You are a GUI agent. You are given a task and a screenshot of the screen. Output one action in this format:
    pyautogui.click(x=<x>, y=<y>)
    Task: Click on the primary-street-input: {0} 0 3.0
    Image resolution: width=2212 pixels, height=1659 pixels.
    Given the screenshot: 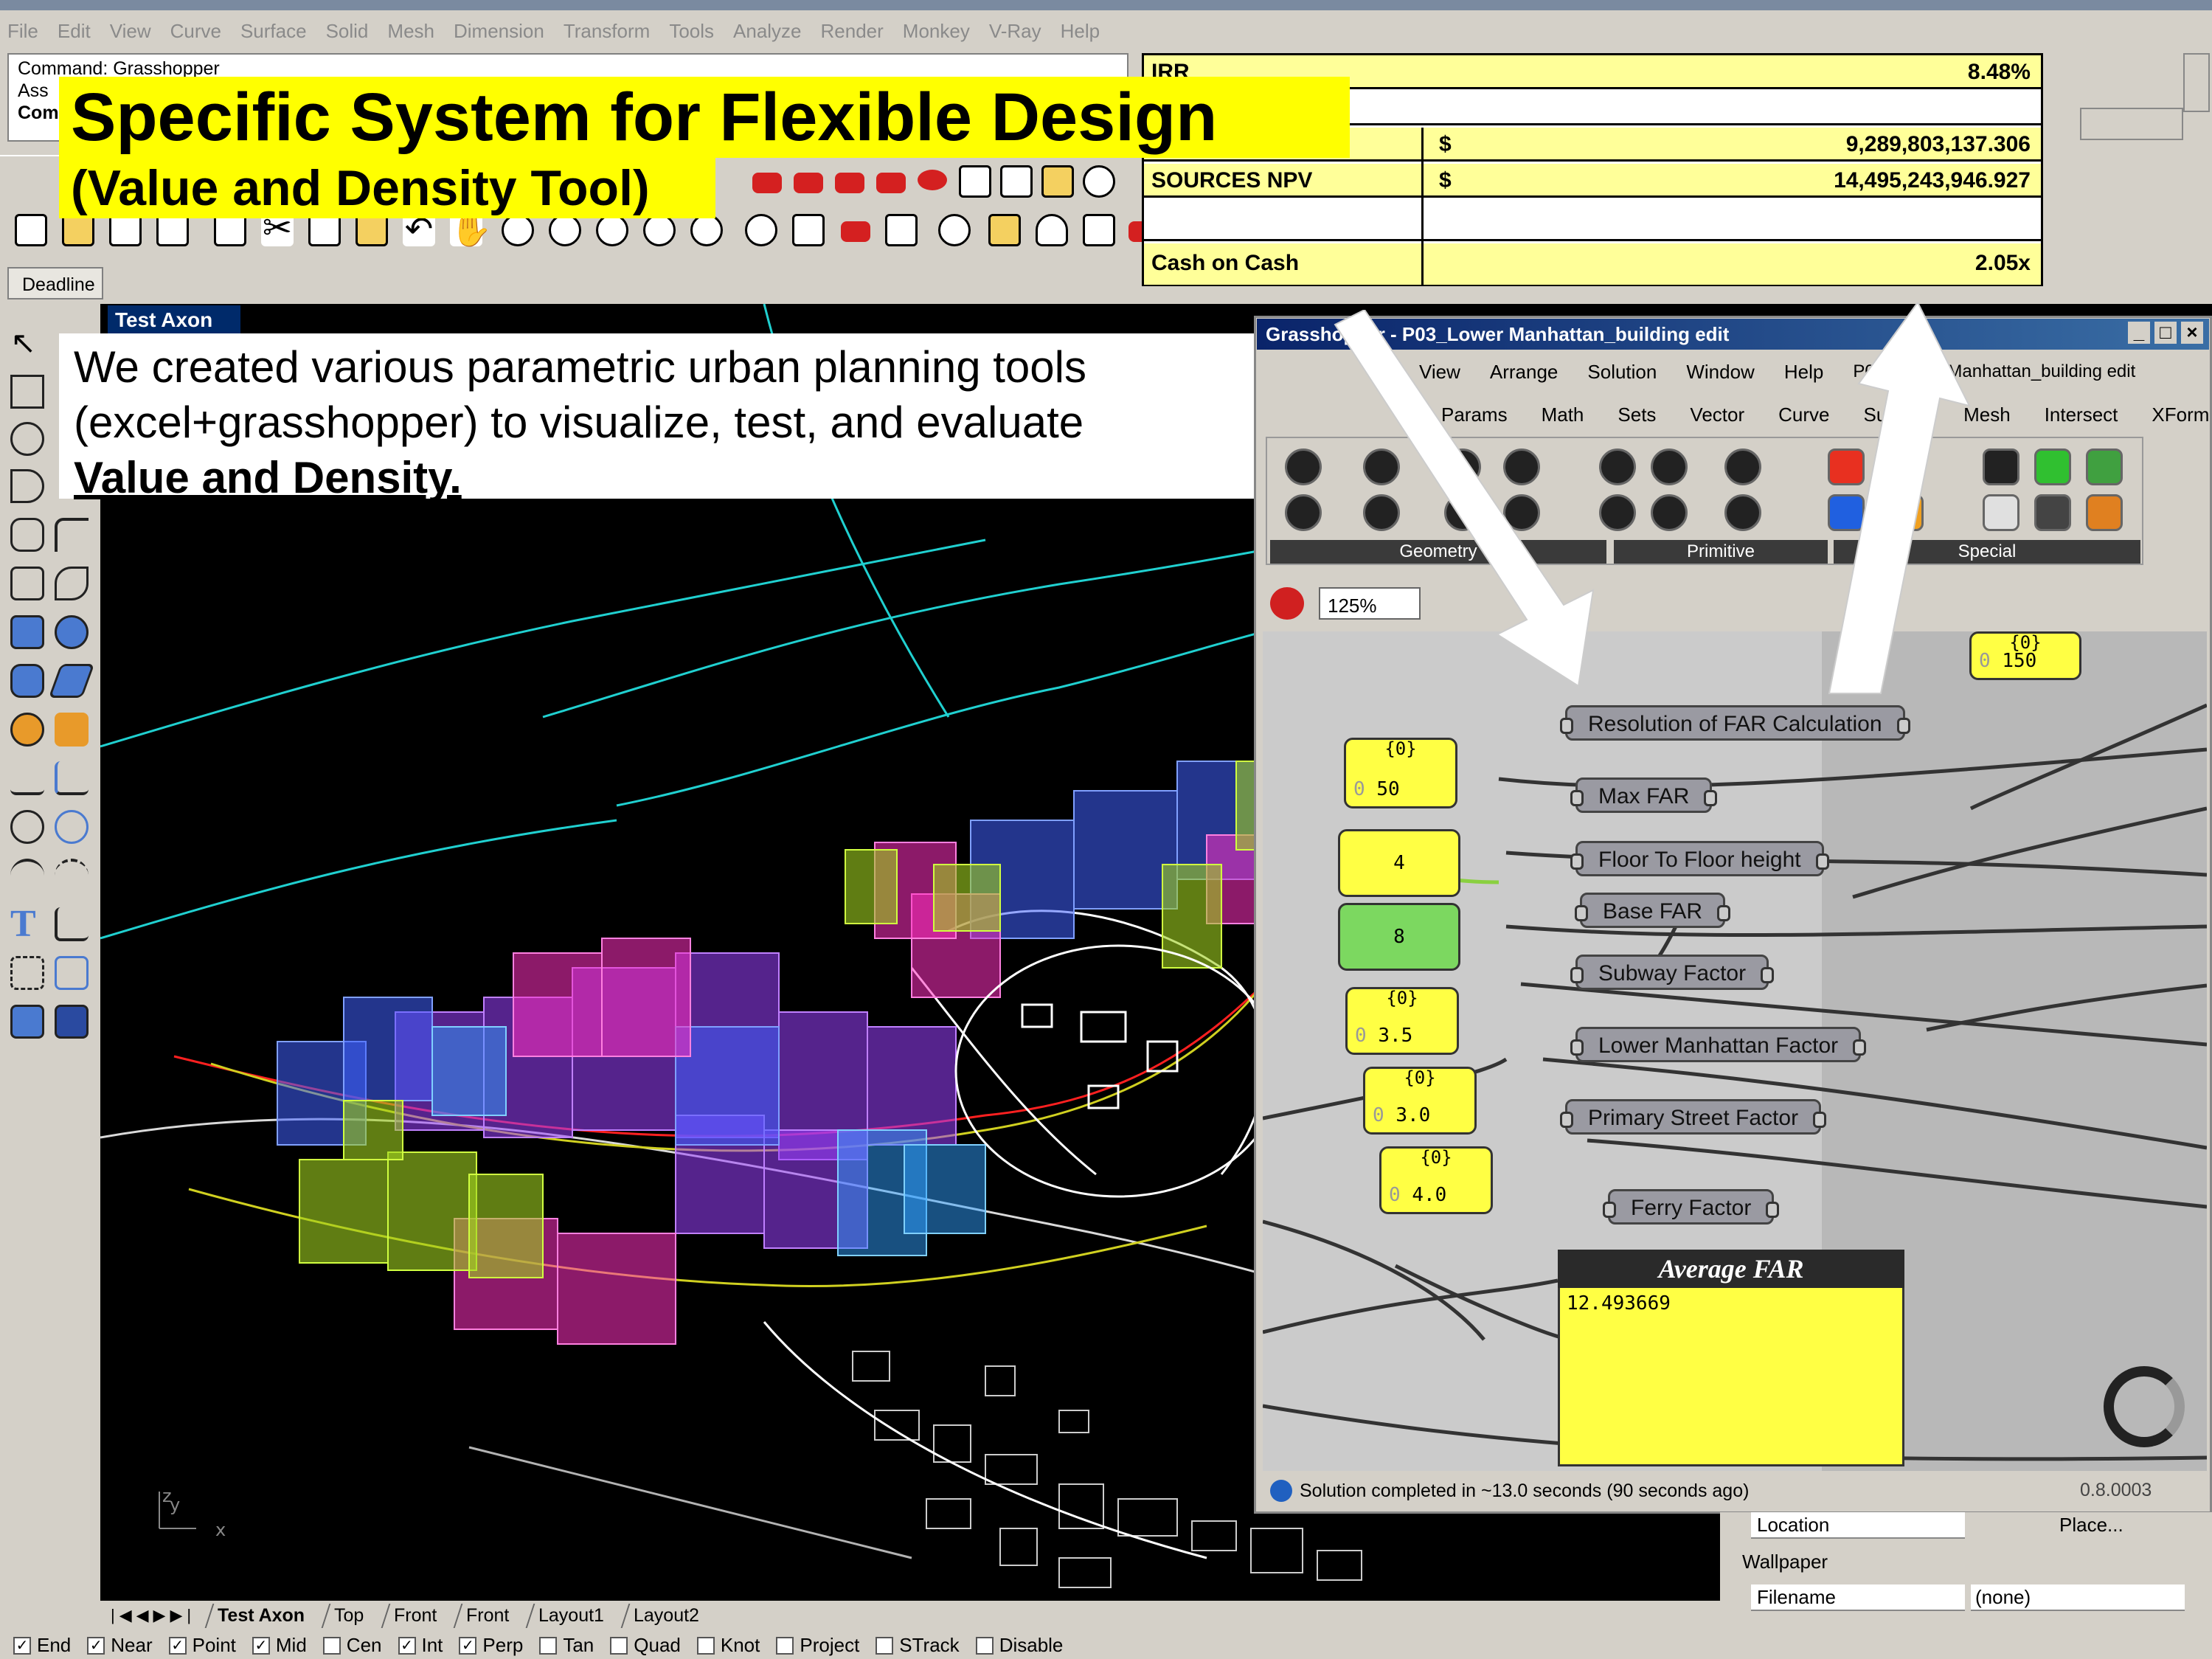 What is the action you would take?
    pyautogui.click(x=1420, y=1101)
    